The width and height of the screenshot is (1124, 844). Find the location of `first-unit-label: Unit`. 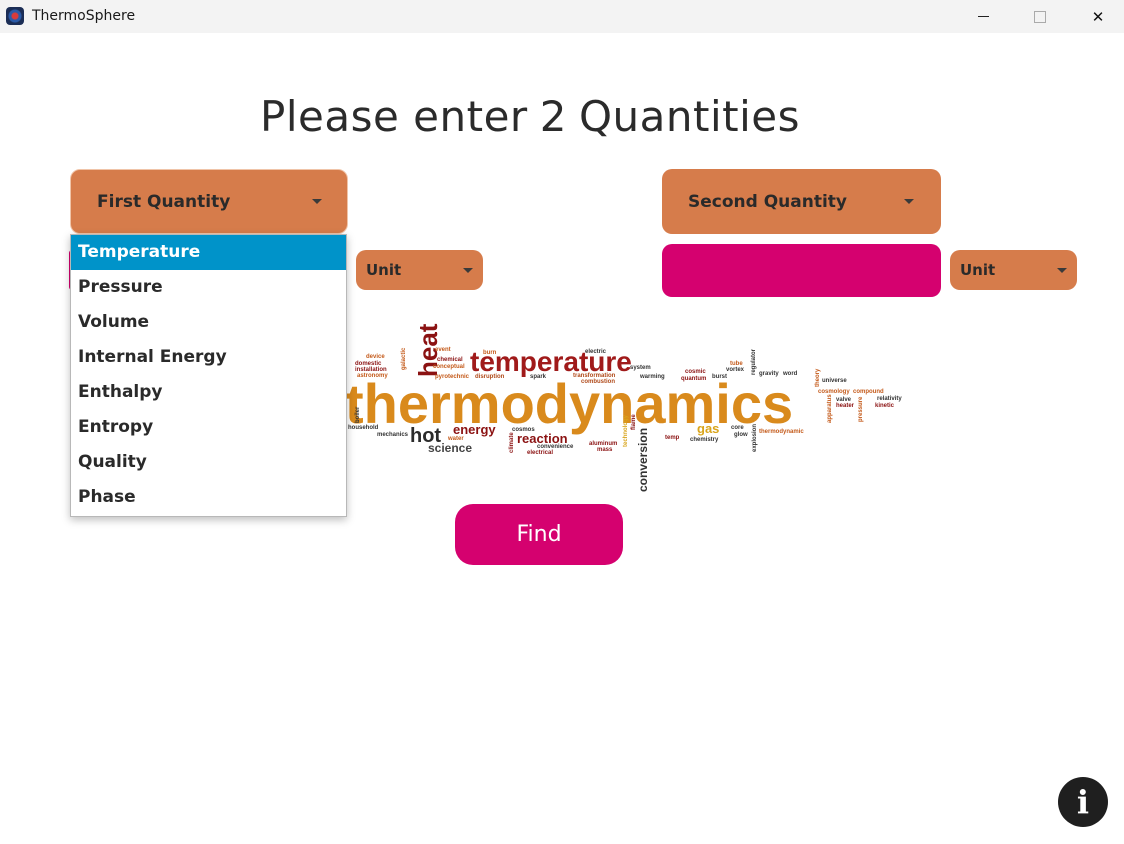

first-unit-label: Unit is located at coordinates (384, 270).